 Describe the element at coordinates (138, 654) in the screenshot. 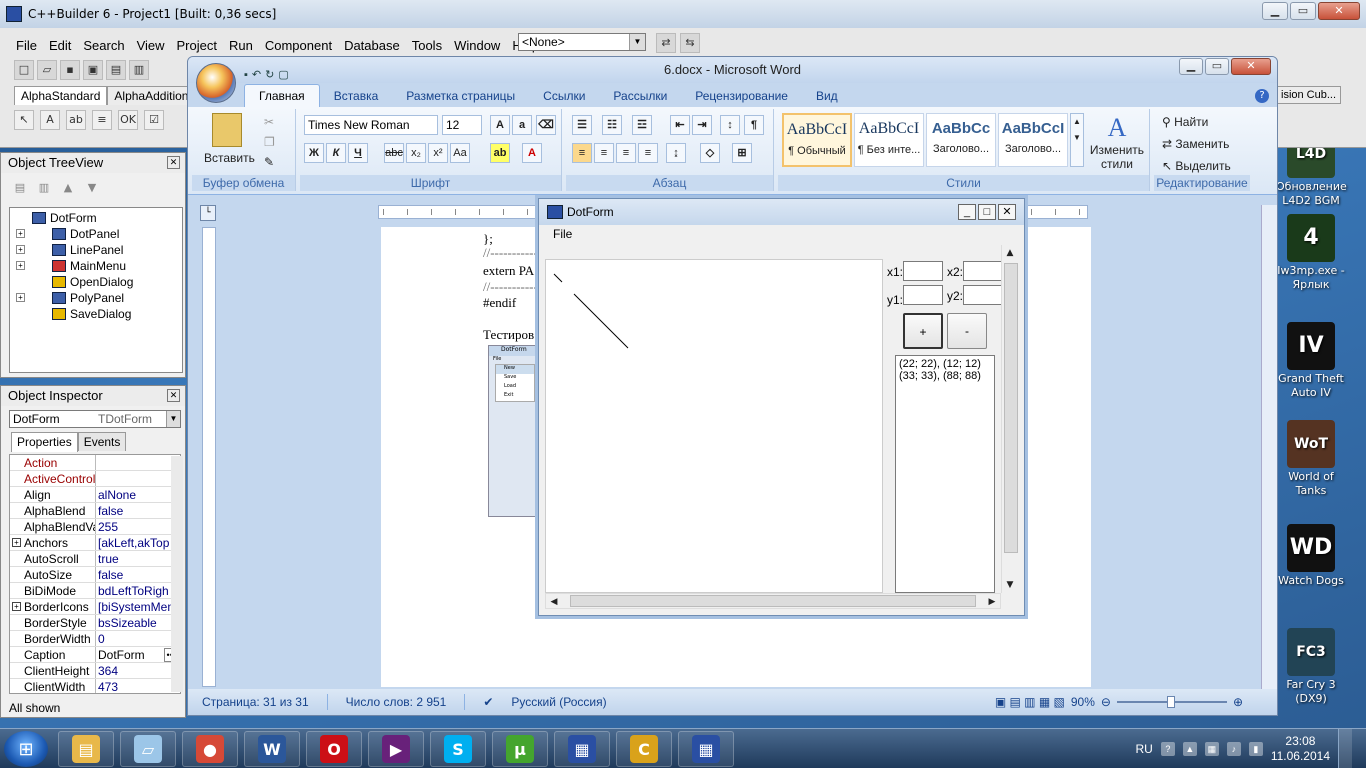

I see `property-value: DotForm•••` at that location.